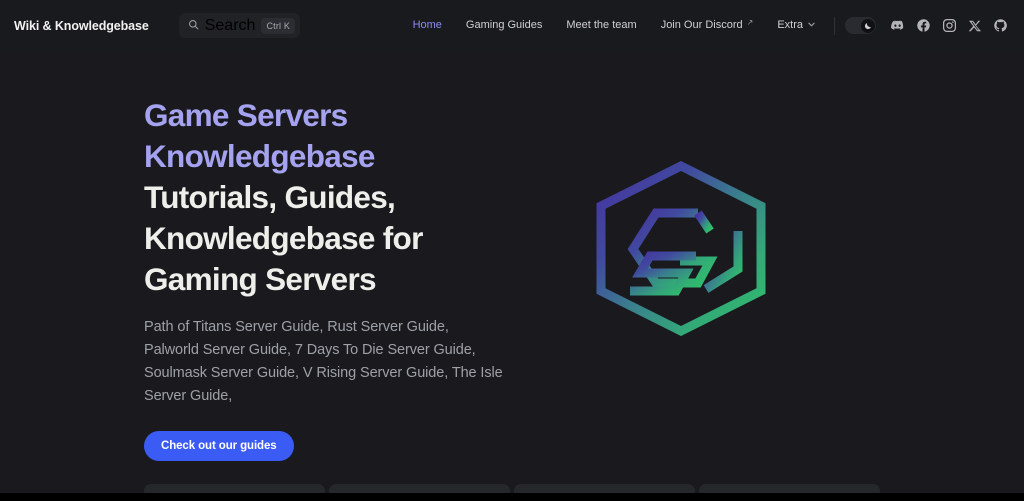 This screenshot has height=501, width=1024. I want to click on search-shortcut-badge: Ctrl K, so click(278, 25).